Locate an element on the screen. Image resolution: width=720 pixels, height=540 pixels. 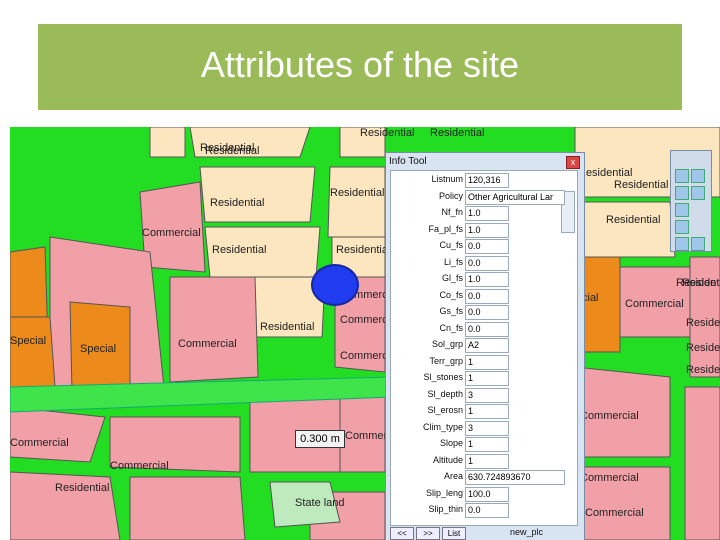
map-label: Resident is located at coordinates (698, 283).